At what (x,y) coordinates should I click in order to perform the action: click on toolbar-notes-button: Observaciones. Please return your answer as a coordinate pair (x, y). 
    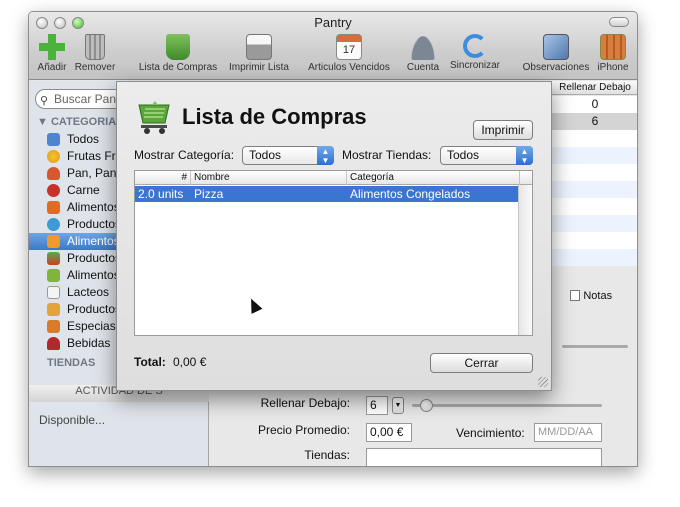
    Looking at the image, I should click on (556, 53).